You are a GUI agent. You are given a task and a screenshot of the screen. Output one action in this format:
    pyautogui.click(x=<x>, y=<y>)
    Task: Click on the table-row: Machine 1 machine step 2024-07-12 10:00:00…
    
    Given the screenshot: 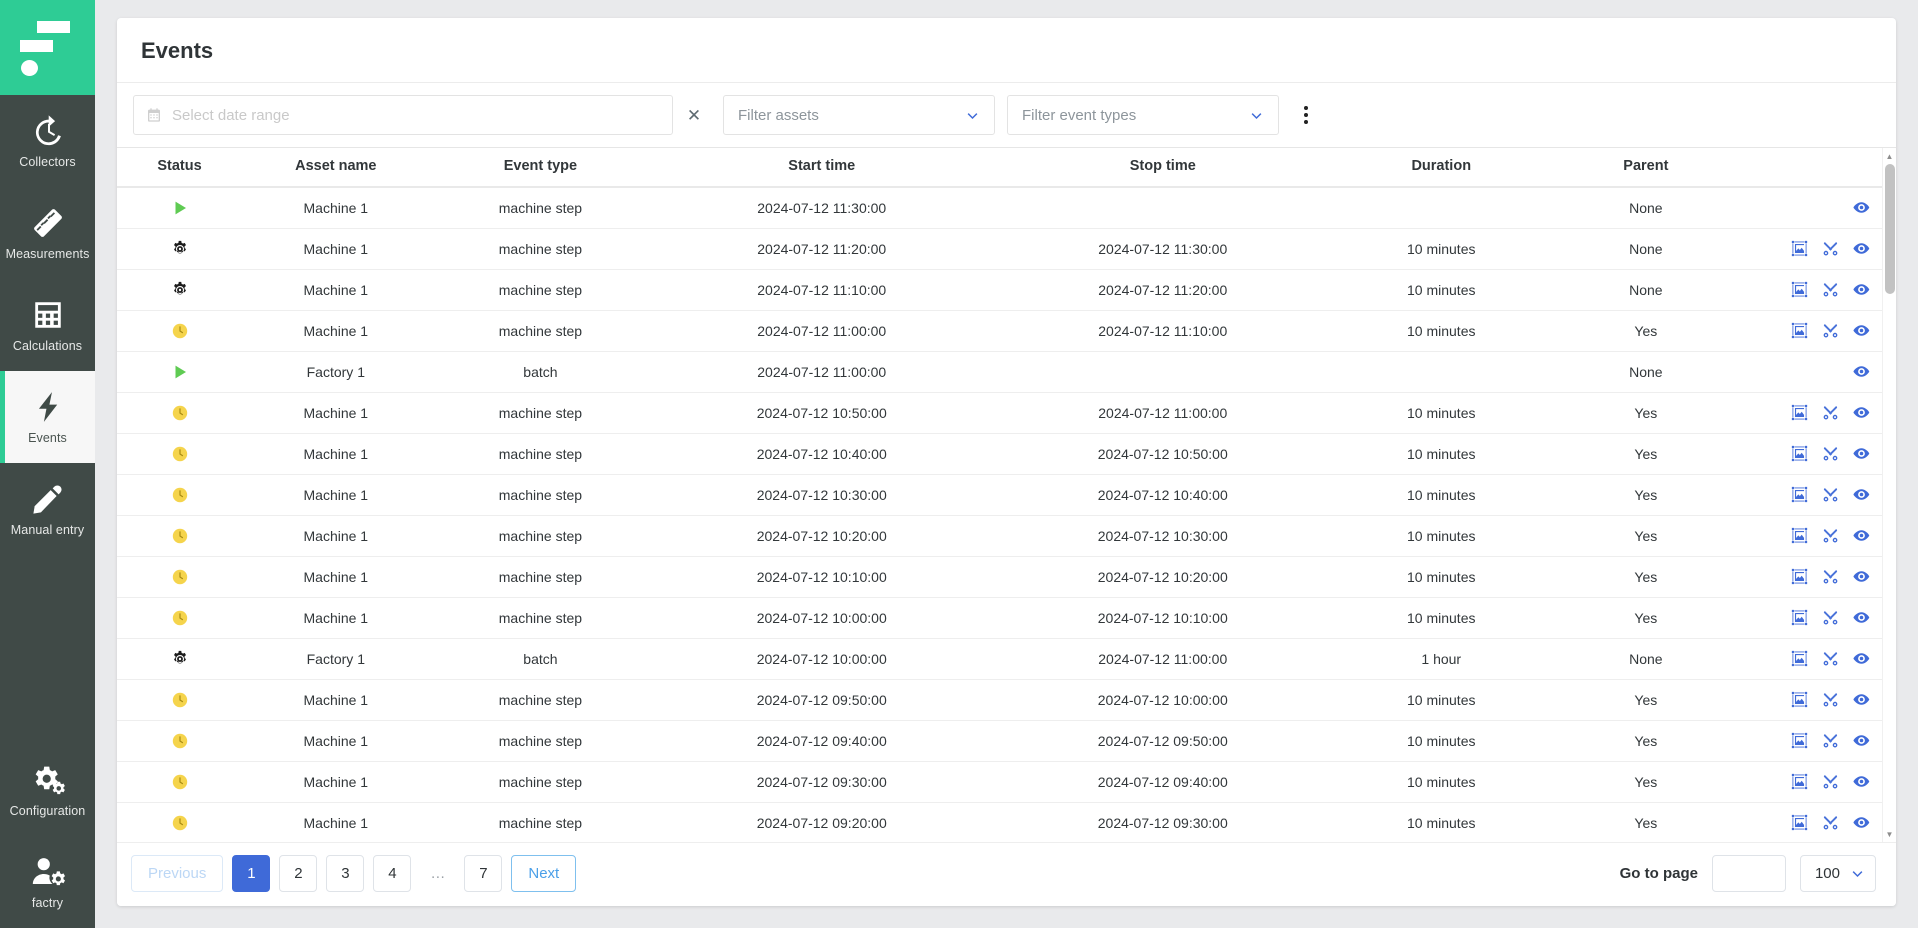 What is the action you would take?
    pyautogui.click(x=1006, y=618)
    